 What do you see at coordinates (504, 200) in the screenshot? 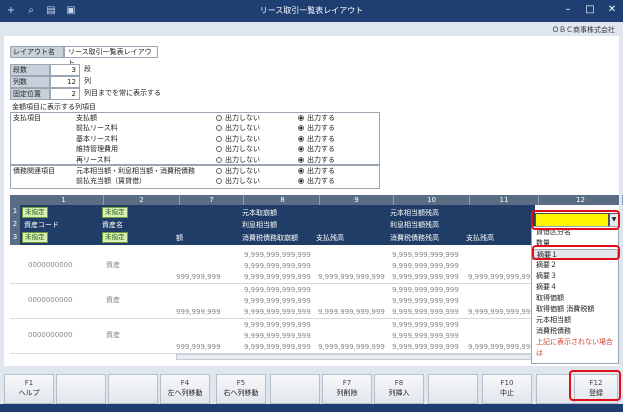
I see `col-number: 11` at bounding box center [504, 200].